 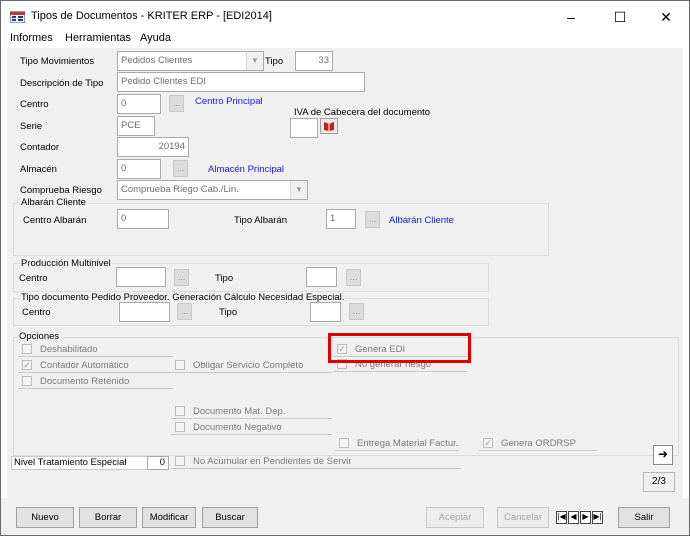 I want to click on salir-button: Salir, so click(x=644, y=517).